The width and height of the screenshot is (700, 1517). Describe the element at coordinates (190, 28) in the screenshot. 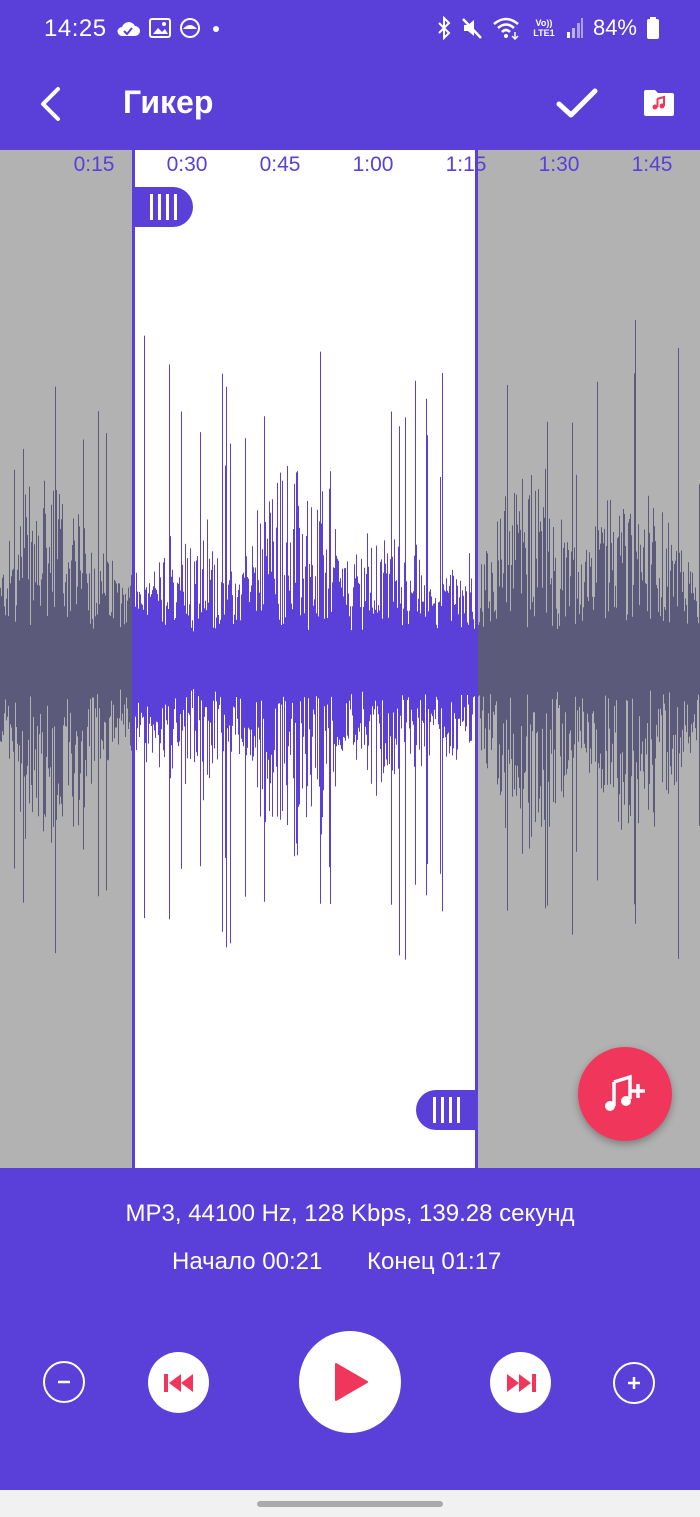

I see `app-icon` at that location.